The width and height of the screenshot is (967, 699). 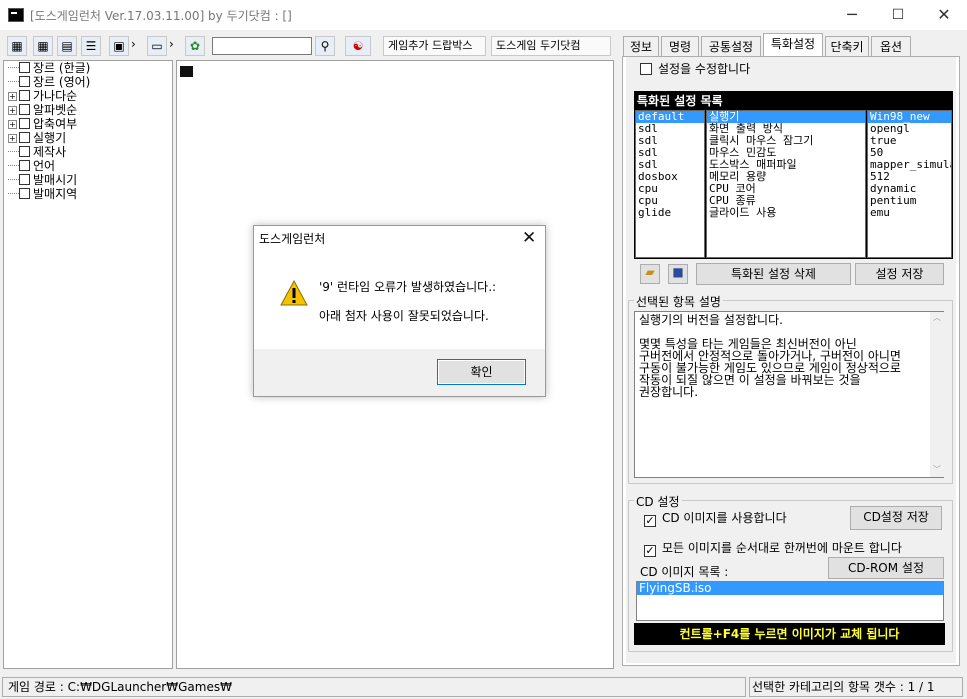 What do you see at coordinates (374, 687) in the screenshot?
I see `game-path-status: 게임 경로 : C:₩DGLauncher₩Games₩` at bounding box center [374, 687].